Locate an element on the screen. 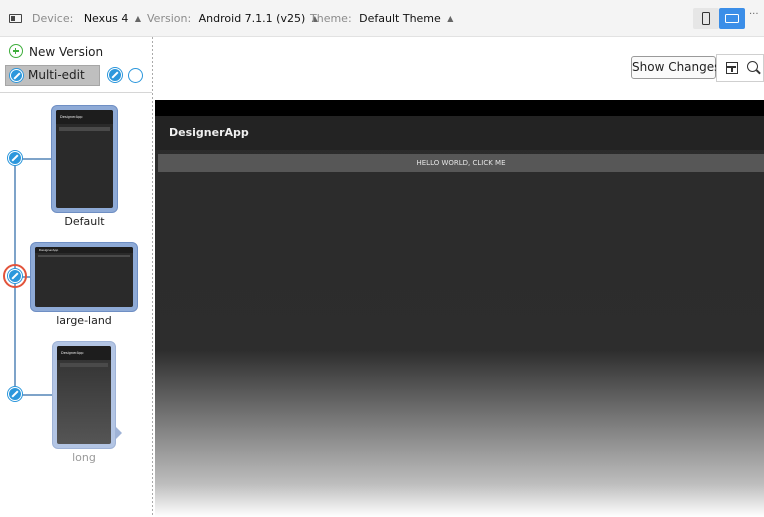 This screenshot has width=764, height=517. new-version-label: New Version is located at coordinates (66, 52).